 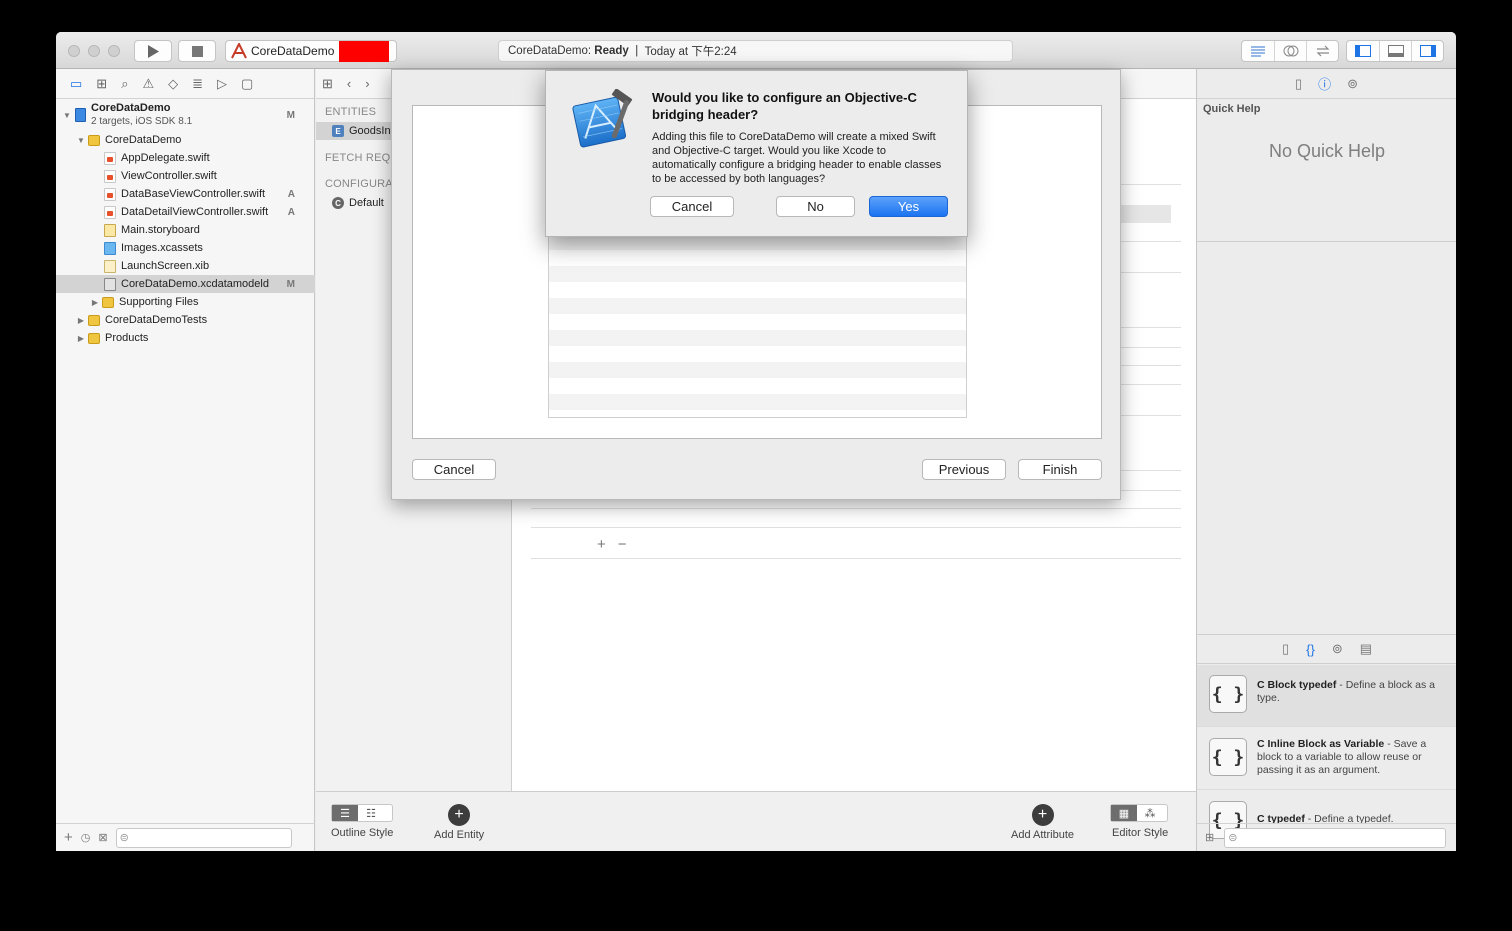 What do you see at coordinates (124, 84) in the screenshot?
I see `search-icon: ⌕` at bounding box center [124, 84].